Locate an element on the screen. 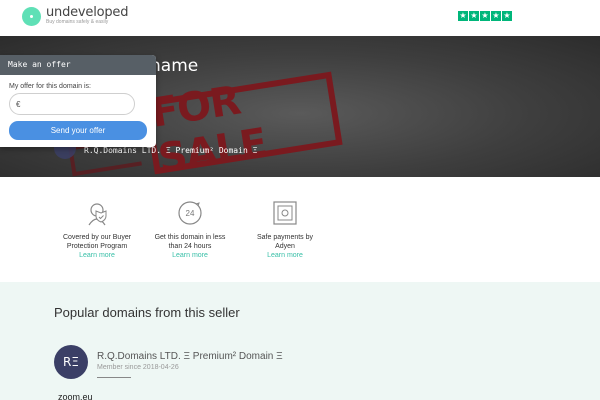  euro-currency-icon: € is located at coordinates (18, 104).